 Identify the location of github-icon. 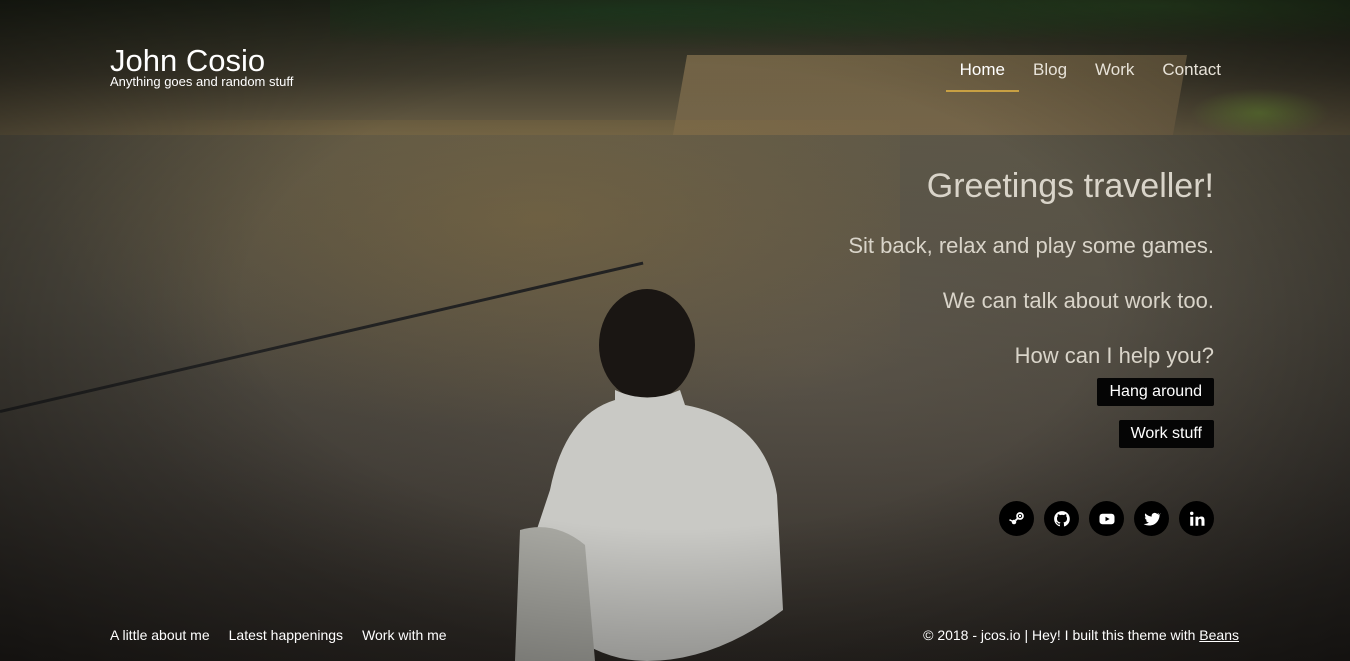
(1061, 518).